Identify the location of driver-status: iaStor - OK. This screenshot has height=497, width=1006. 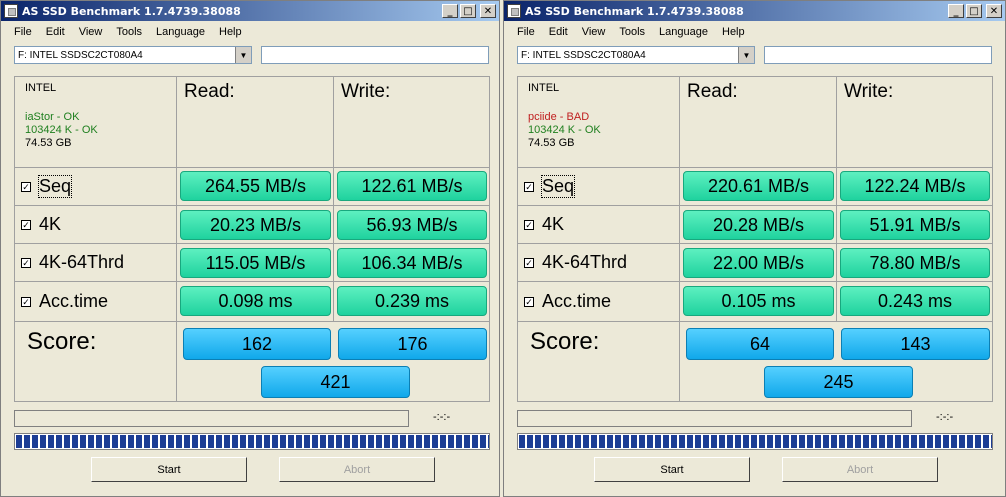
(52, 117).